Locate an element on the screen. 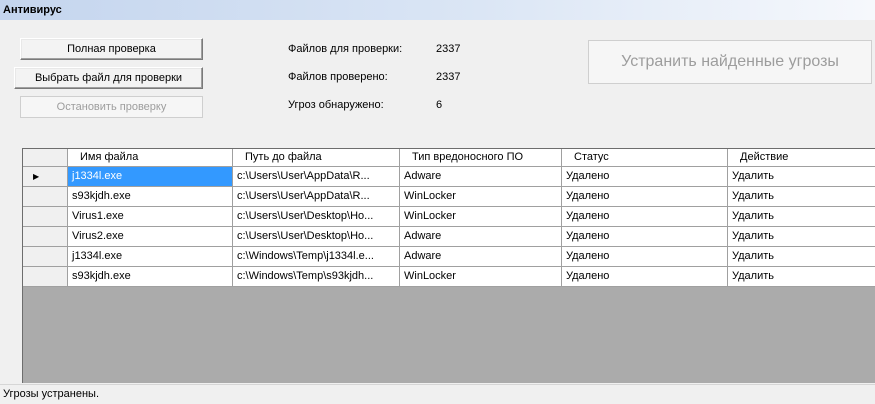  status-bar: Угрозы устранены. is located at coordinates (437, 393).